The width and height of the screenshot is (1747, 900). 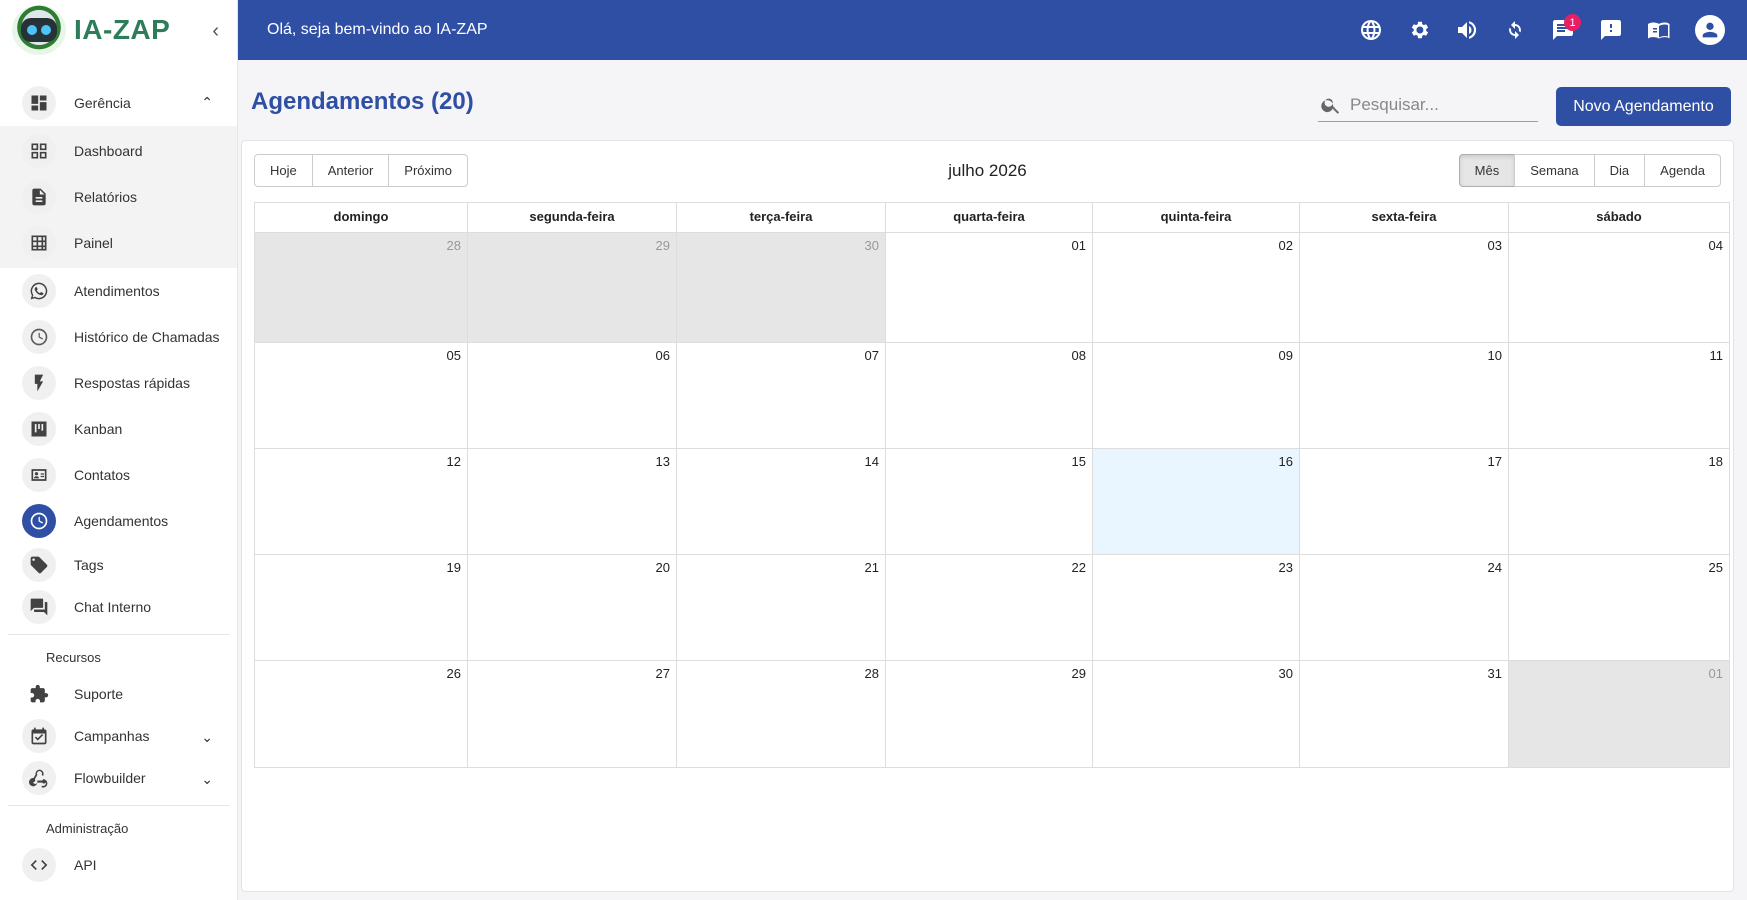 I want to click on alert-icon, so click(x=1611, y=30).